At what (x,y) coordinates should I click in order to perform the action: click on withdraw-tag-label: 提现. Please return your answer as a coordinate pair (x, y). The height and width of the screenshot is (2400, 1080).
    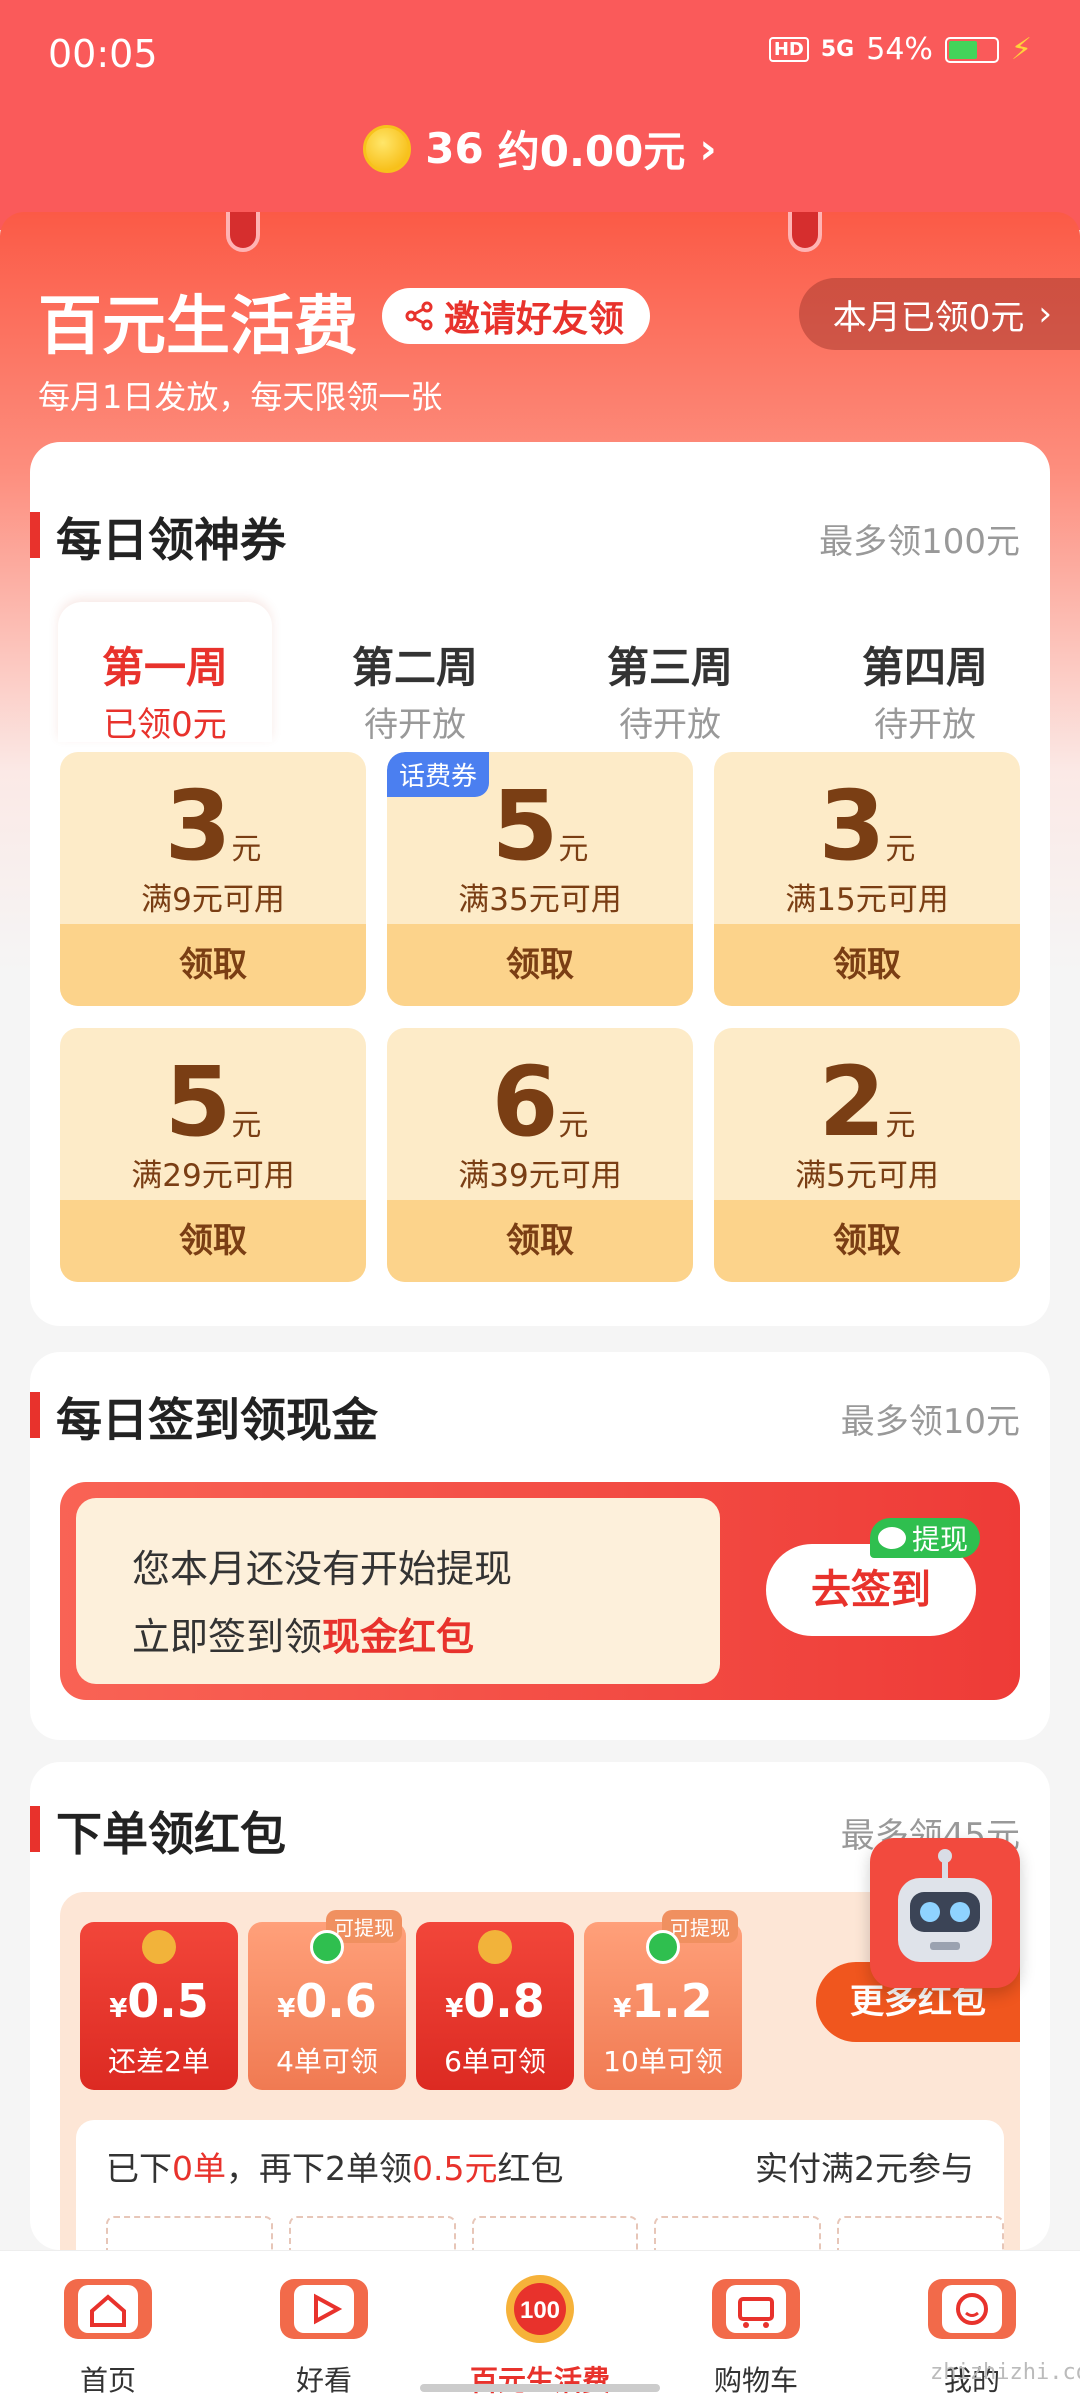
    Looking at the image, I should click on (940, 1539).